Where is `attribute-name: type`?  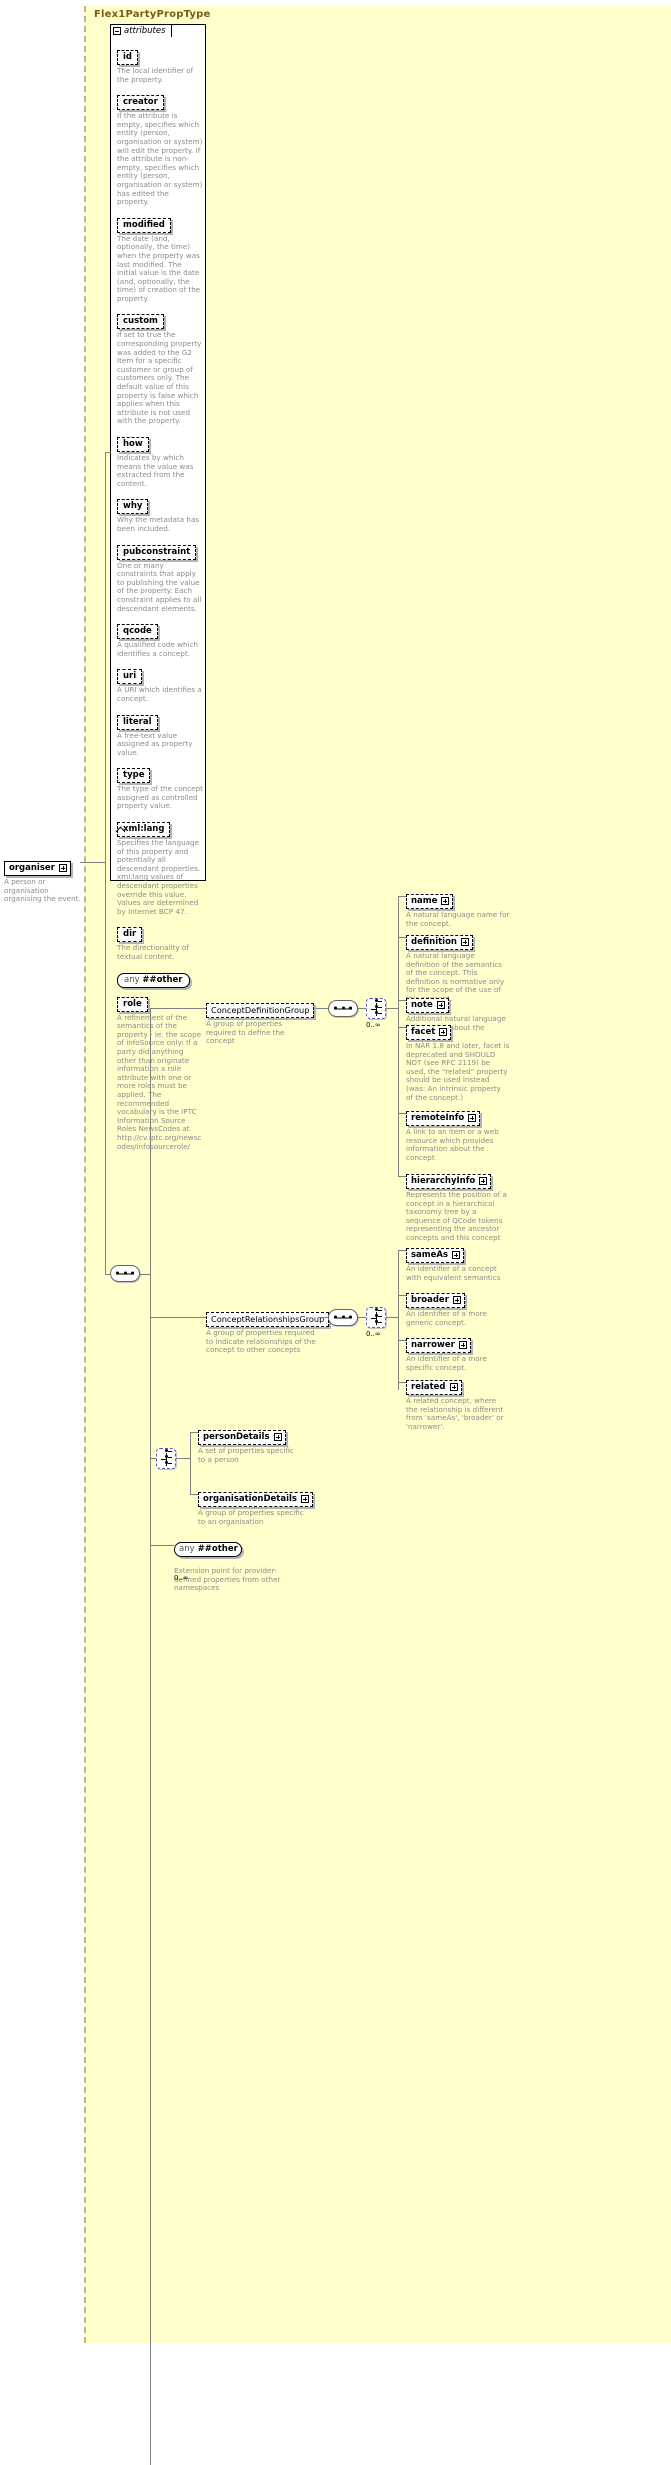
attribute-name: type is located at coordinates (134, 776).